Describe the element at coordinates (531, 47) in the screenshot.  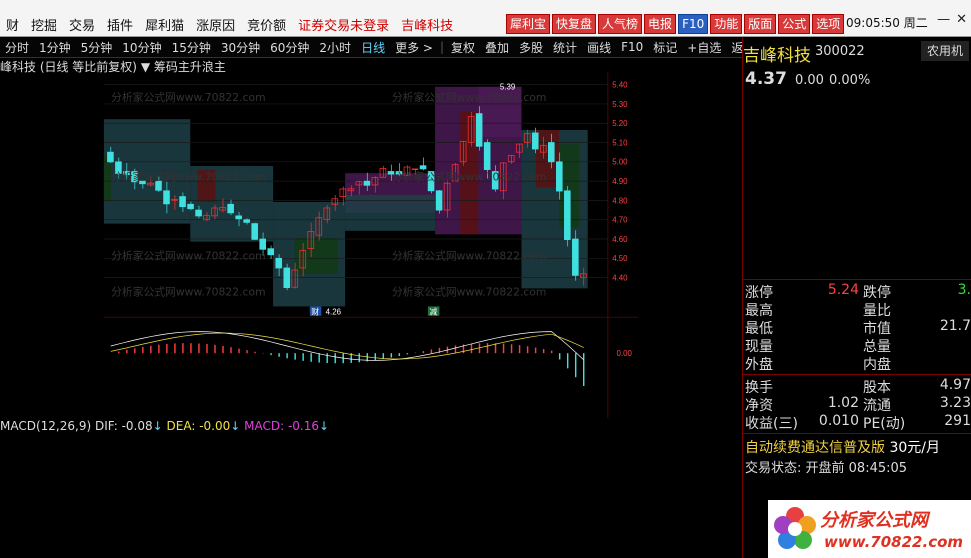
I see `toolbar-item: 多股` at that location.